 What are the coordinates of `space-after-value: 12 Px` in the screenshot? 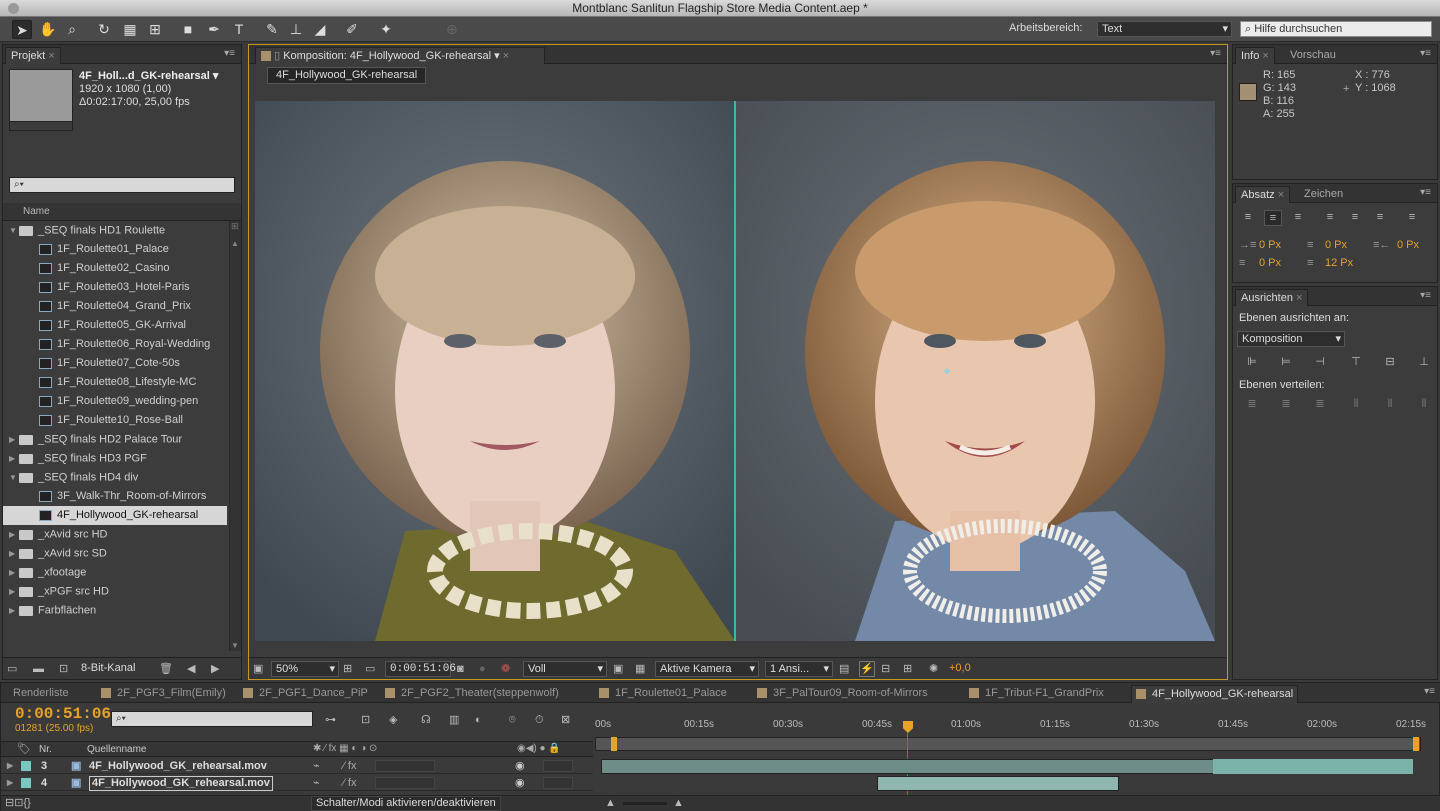 It's located at (1339, 263).